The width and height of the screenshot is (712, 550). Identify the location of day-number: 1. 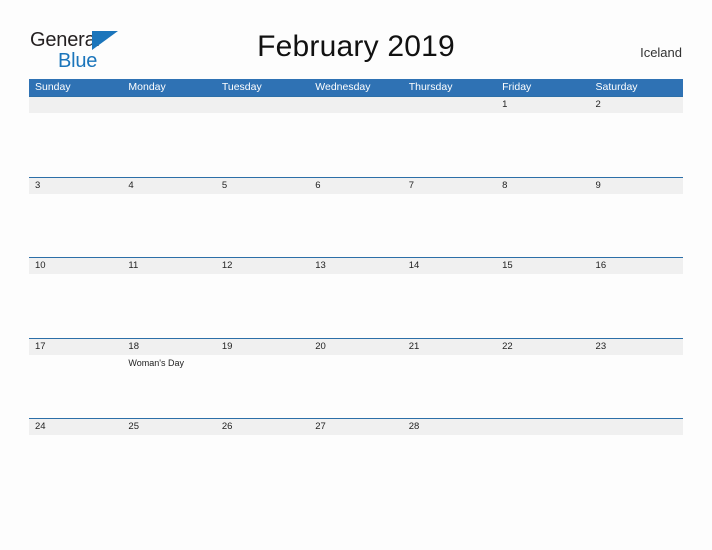
(542, 105).